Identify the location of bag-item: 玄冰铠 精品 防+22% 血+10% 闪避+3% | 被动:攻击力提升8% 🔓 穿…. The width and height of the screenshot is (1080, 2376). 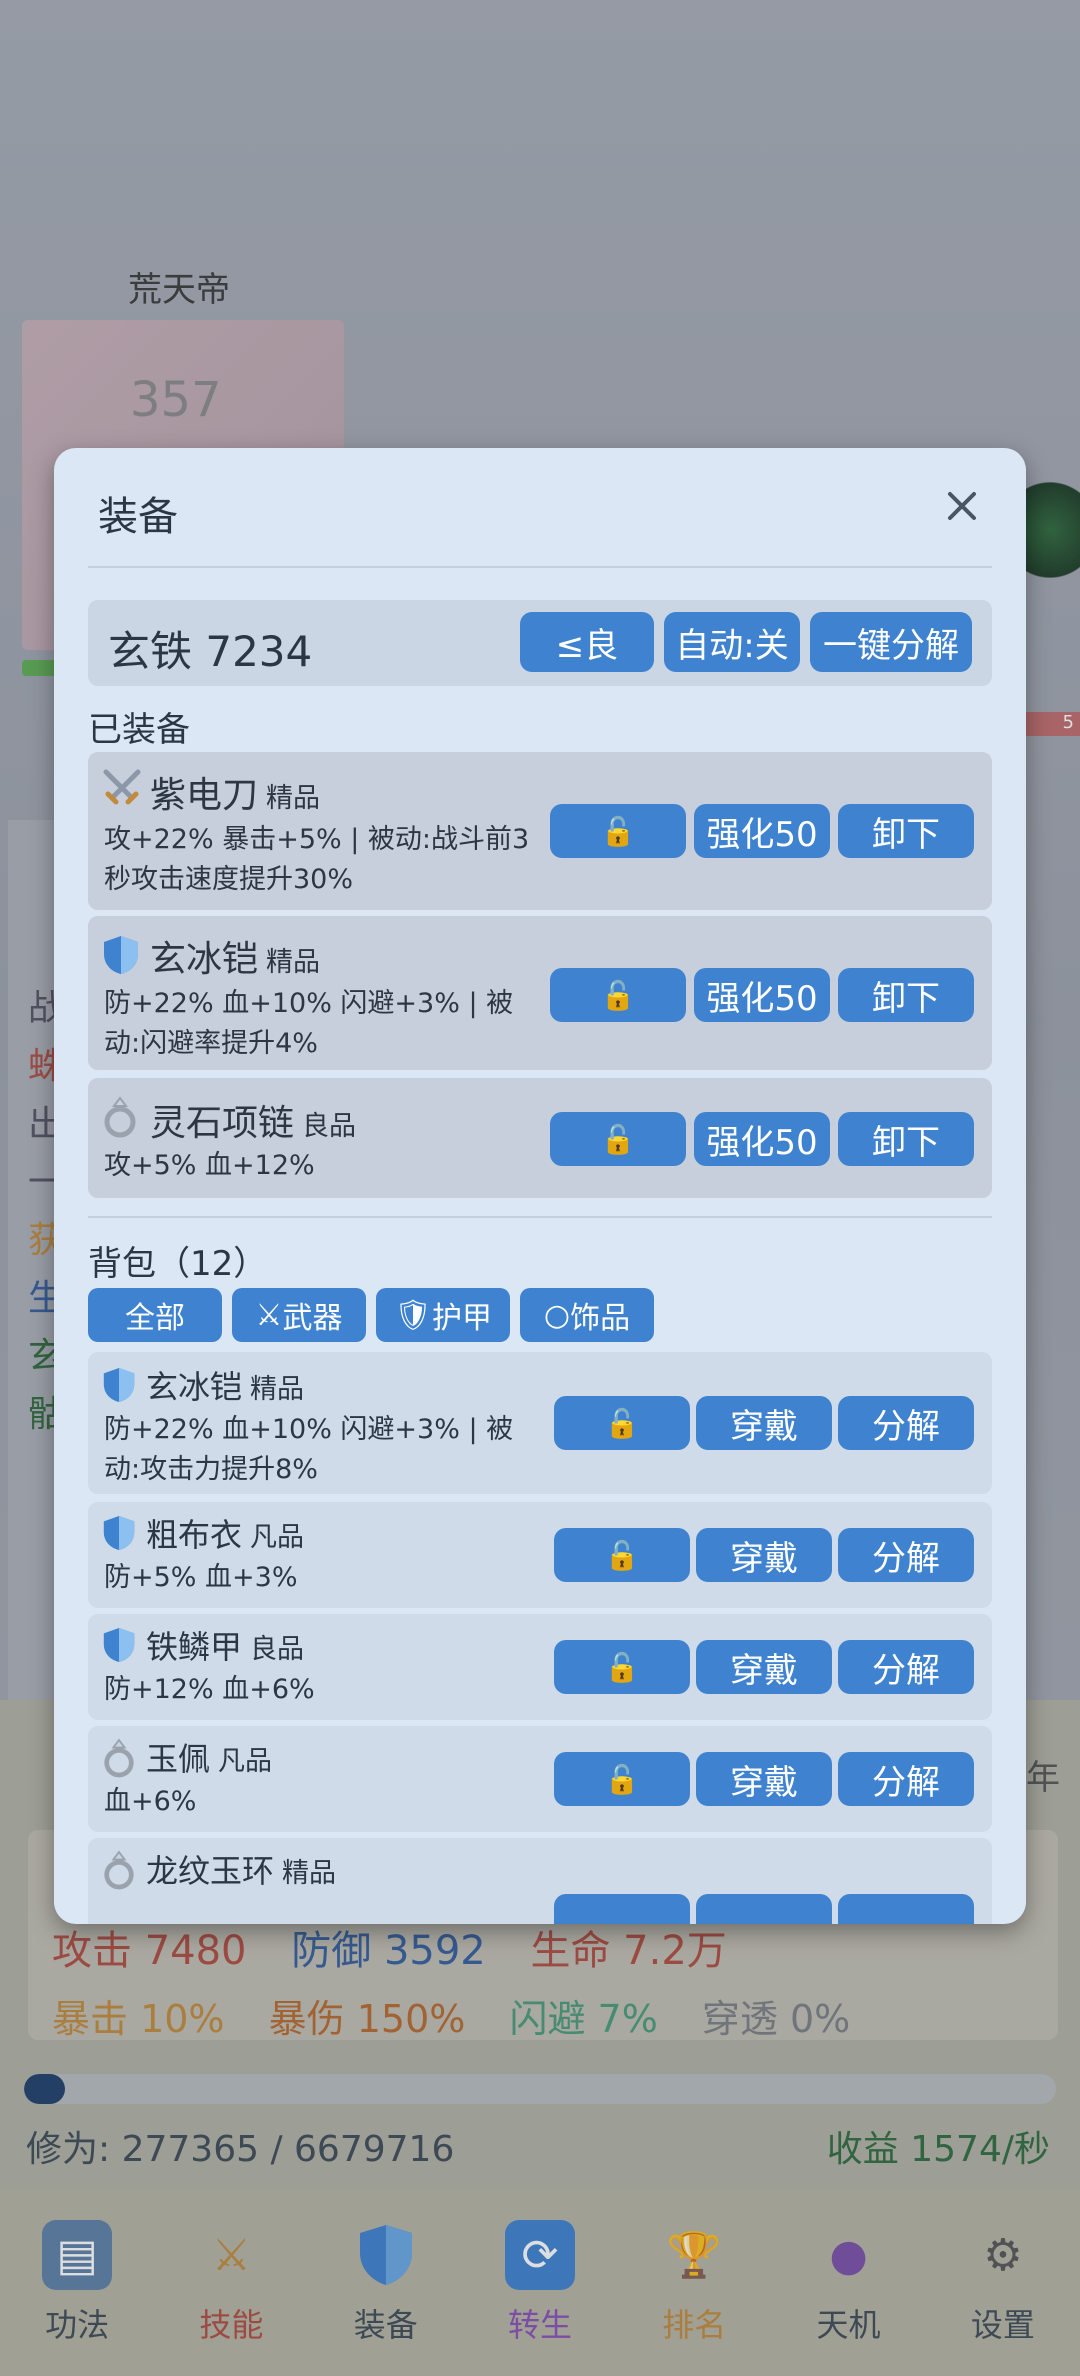
(540, 1423).